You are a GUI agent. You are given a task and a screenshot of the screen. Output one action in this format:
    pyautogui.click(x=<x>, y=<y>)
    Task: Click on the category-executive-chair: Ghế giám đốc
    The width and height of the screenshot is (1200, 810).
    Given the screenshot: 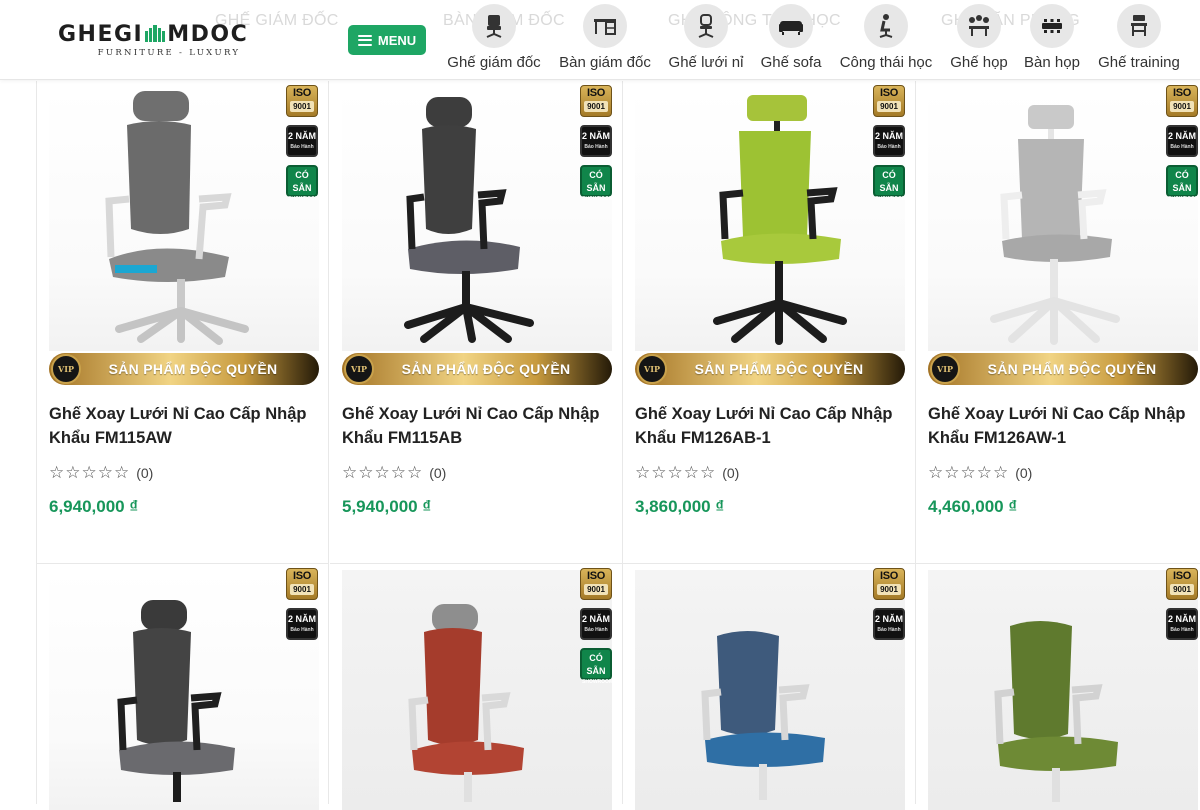 What is the action you would take?
    pyautogui.click(x=494, y=40)
    